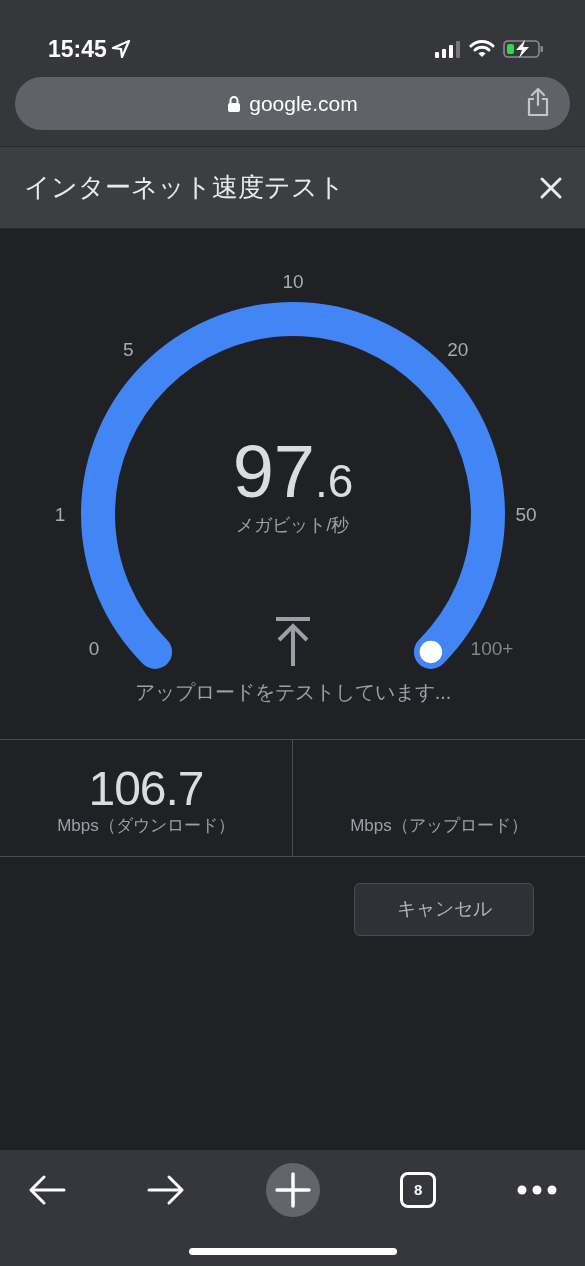 The width and height of the screenshot is (585, 1266). Describe the element at coordinates (293, 281) in the screenshot. I see `gauge-tick-label: 10` at that location.